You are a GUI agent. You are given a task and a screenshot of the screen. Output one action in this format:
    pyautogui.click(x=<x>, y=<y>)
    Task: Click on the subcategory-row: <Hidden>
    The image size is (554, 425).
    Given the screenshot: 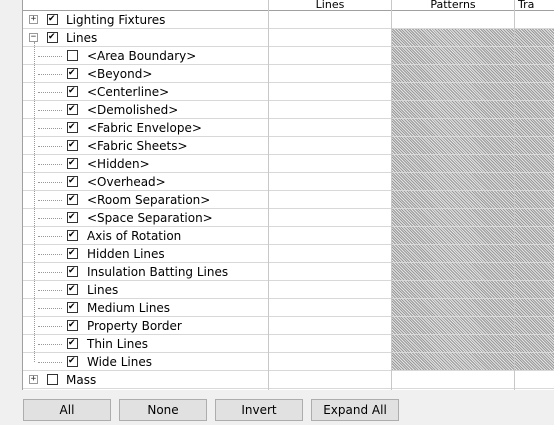 What is the action you would take?
    pyautogui.click(x=288, y=164)
    